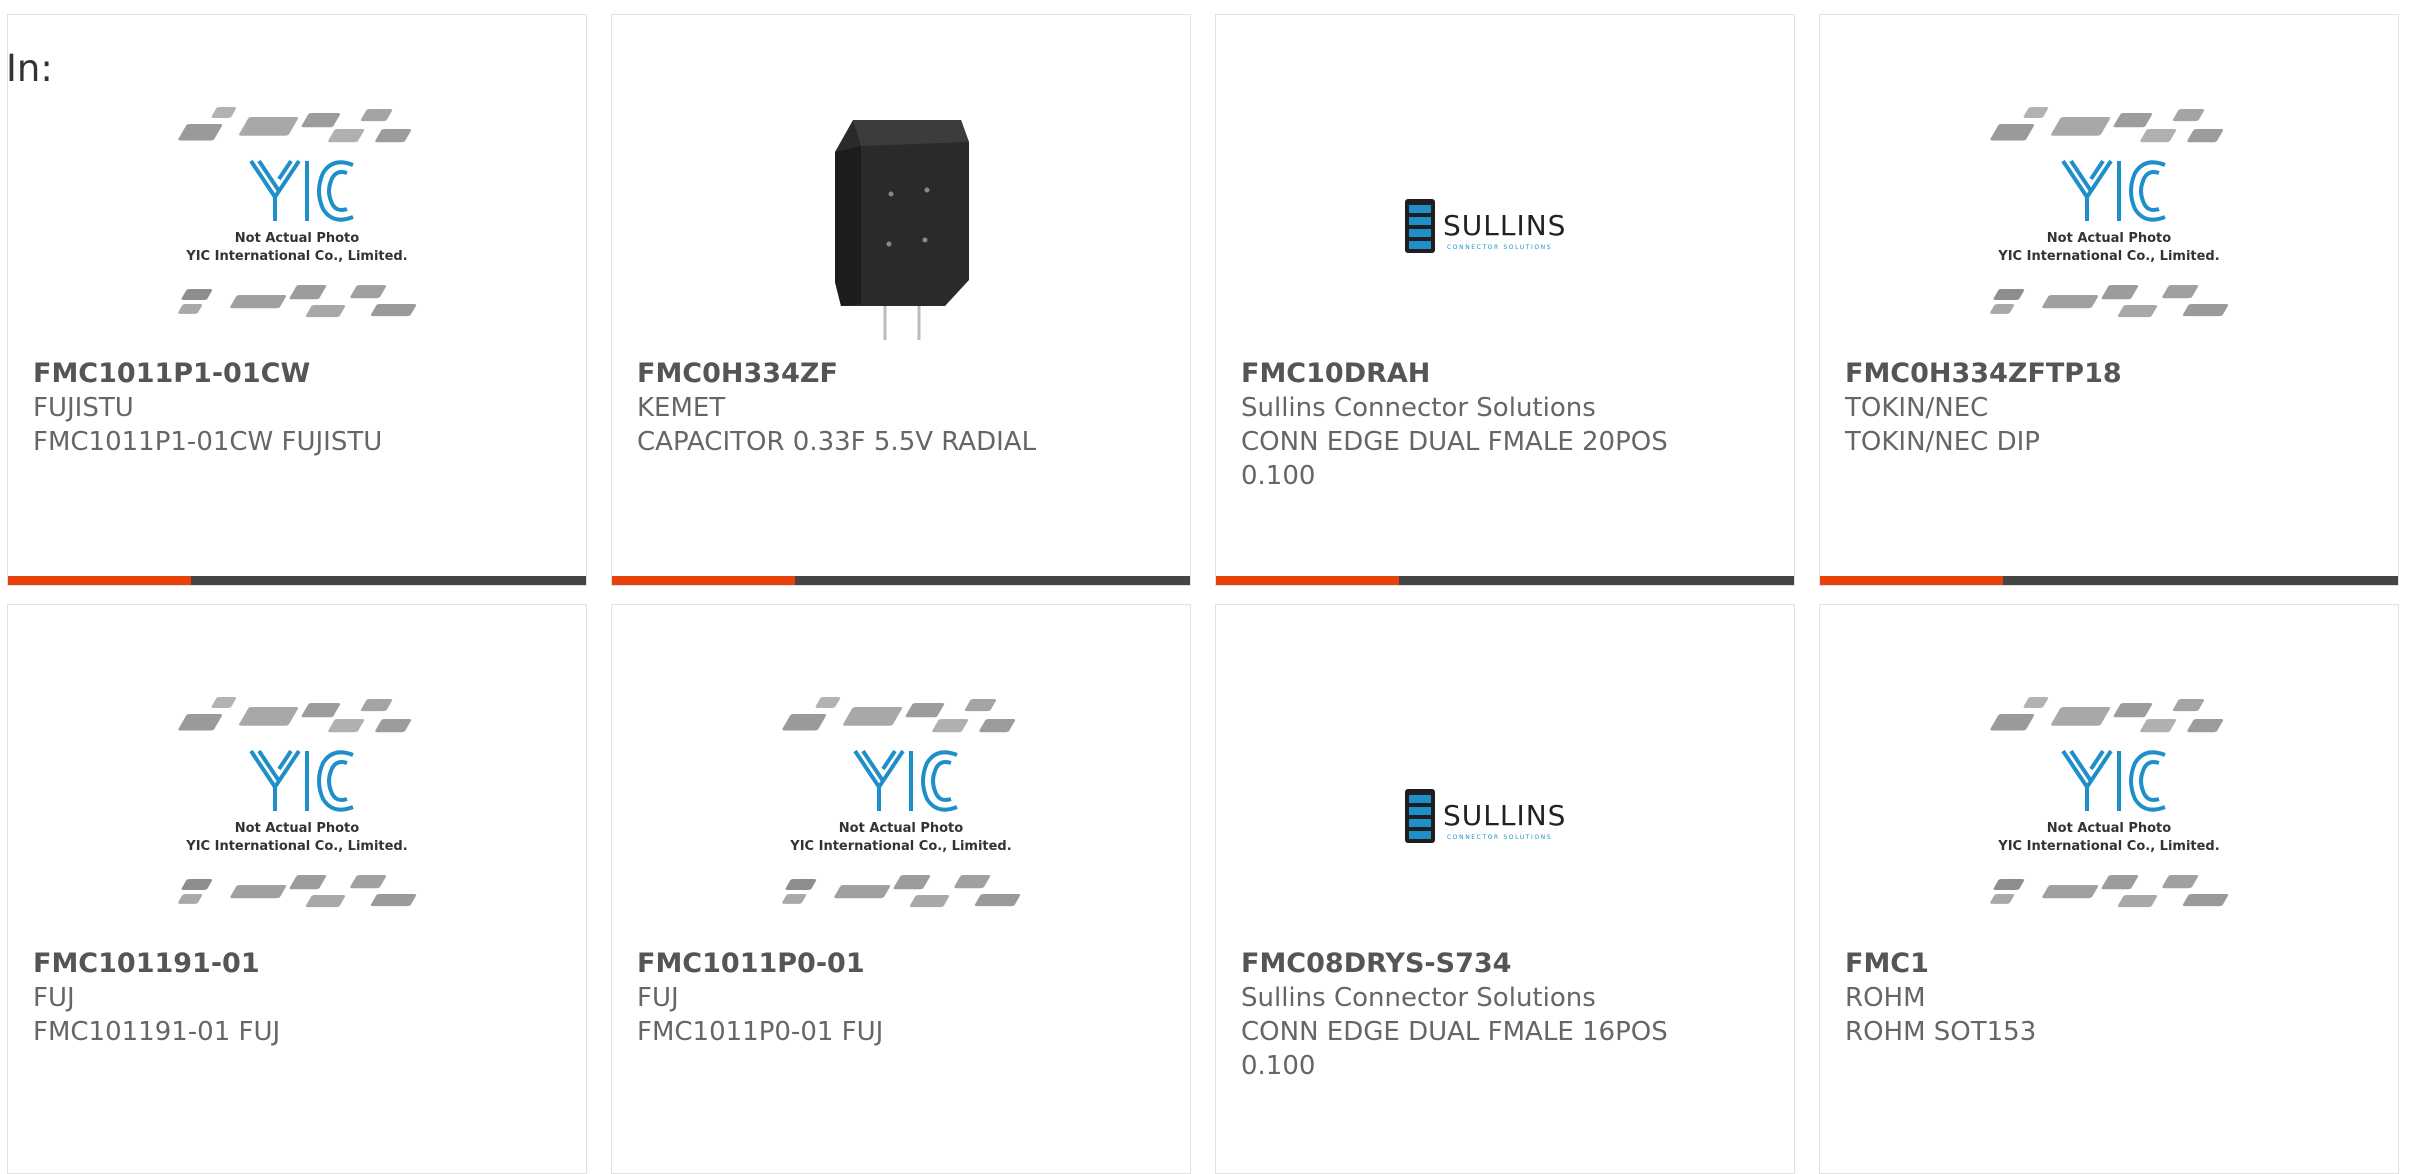 Image resolution: width=2410 pixels, height=1174 pixels. Describe the element at coordinates (681, 408) in the screenshot. I see `manufacturer: KEMET` at that location.